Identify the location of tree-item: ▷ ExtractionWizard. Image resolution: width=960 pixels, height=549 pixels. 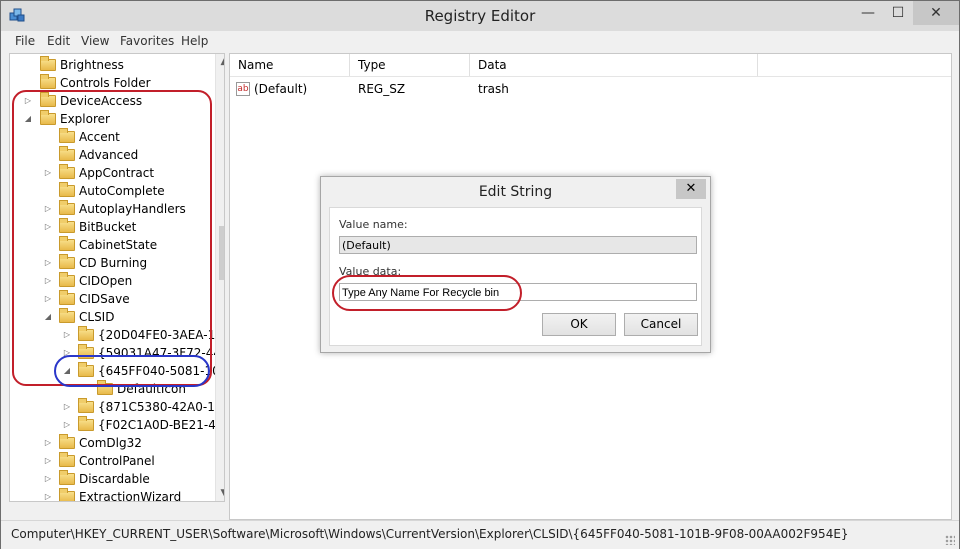
(112, 495).